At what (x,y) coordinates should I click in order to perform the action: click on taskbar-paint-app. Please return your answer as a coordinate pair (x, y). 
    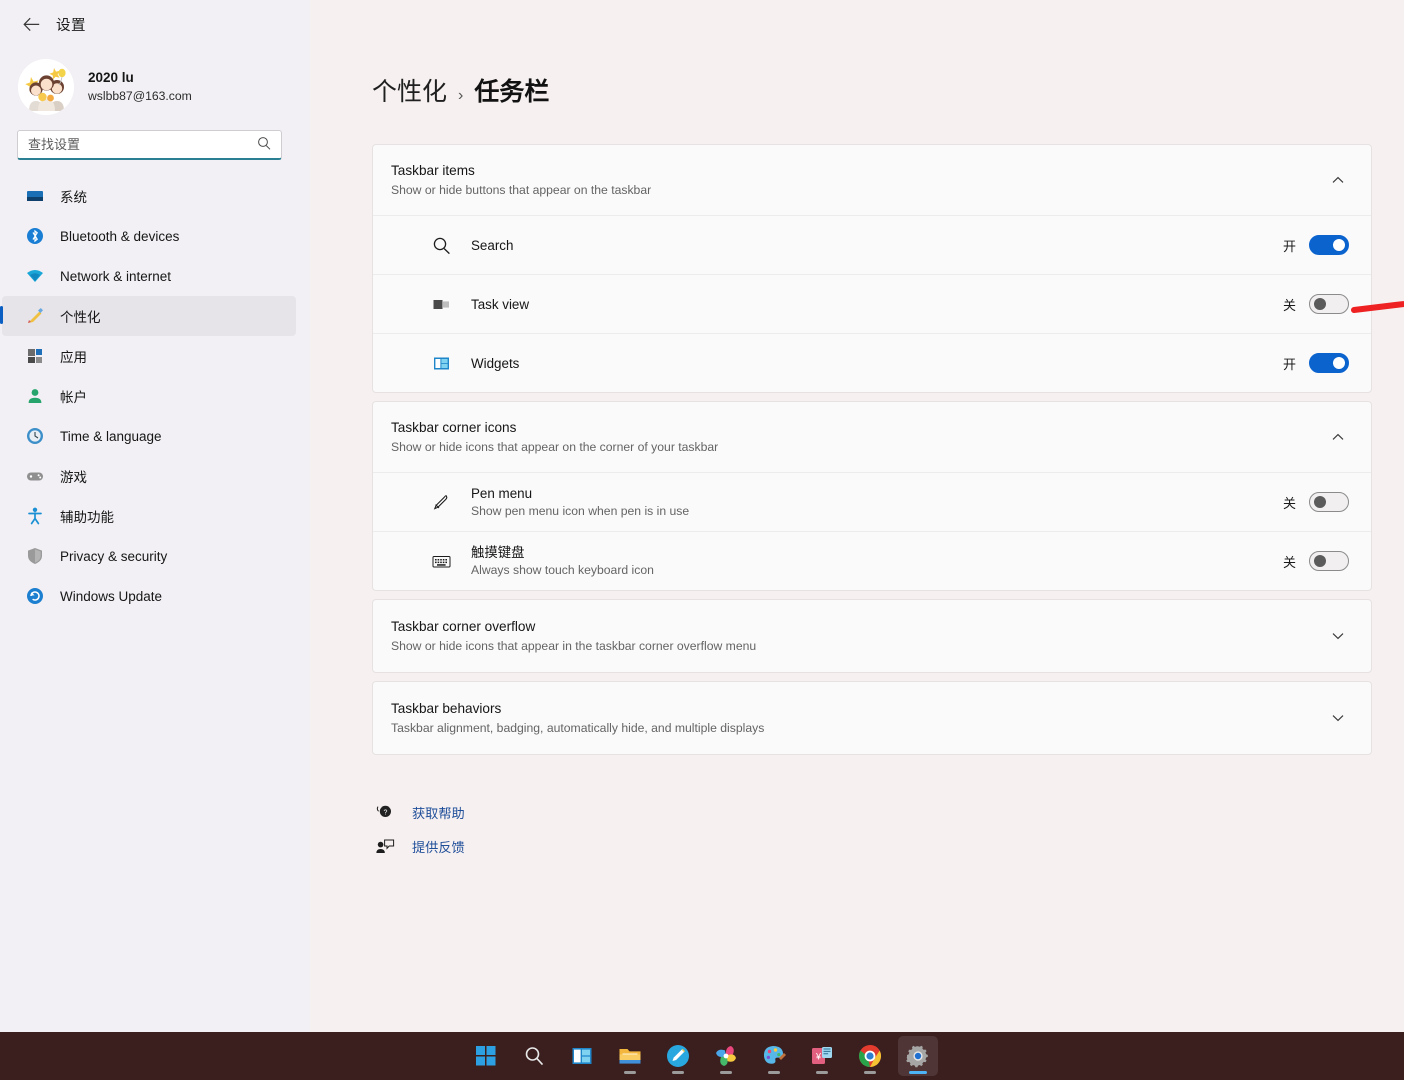
    Looking at the image, I should click on (774, 1056).